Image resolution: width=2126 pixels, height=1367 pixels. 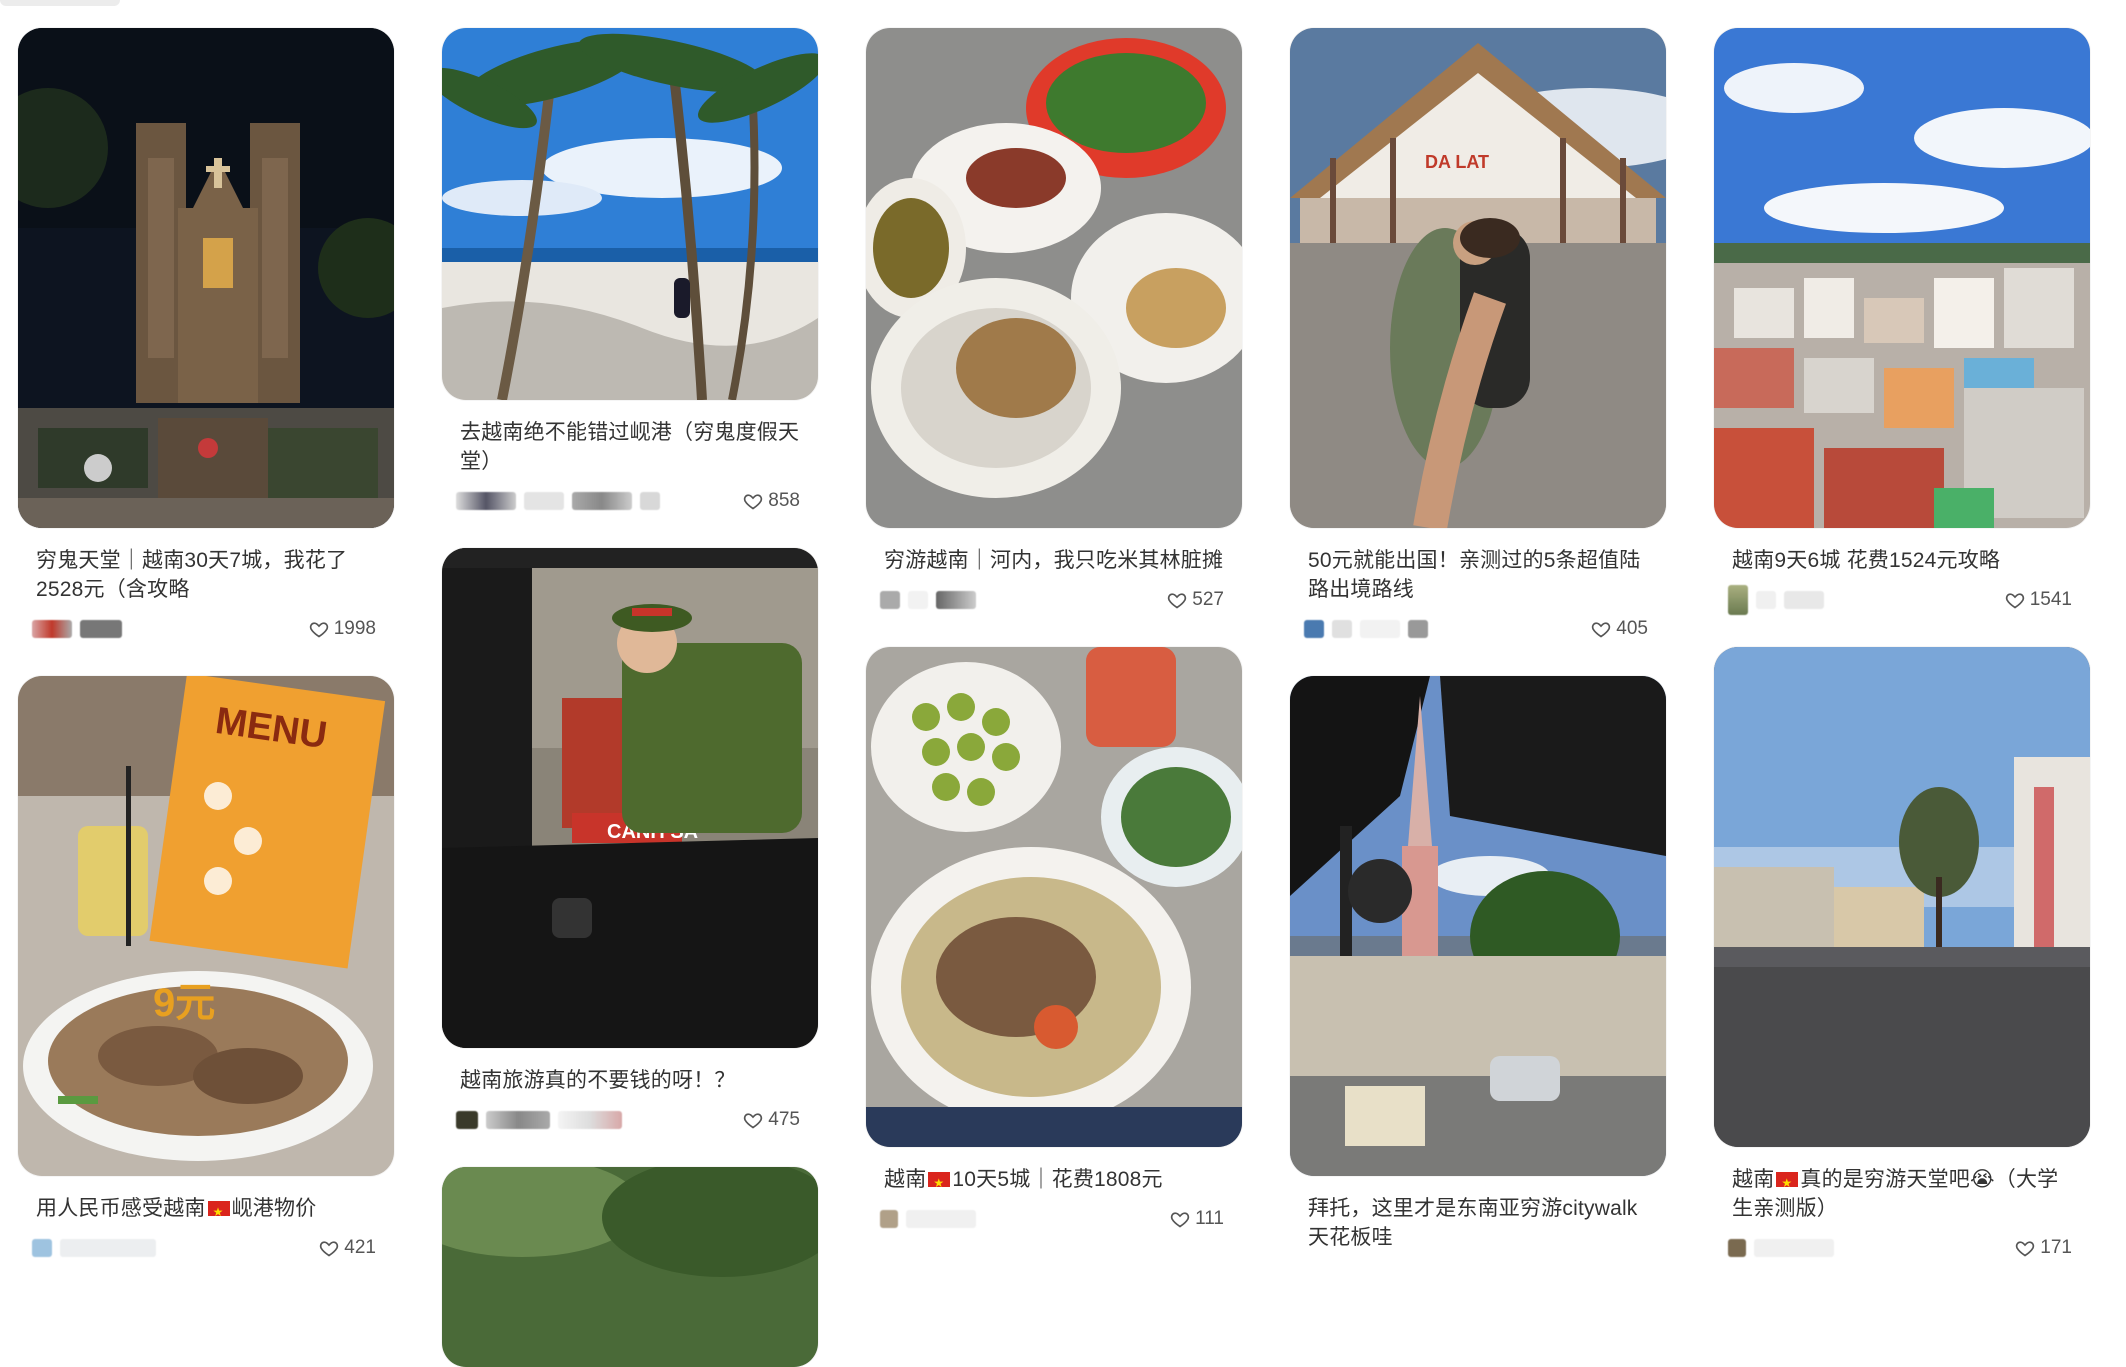 I want to click on like-button: 171, so click(x=2043, y=1248).